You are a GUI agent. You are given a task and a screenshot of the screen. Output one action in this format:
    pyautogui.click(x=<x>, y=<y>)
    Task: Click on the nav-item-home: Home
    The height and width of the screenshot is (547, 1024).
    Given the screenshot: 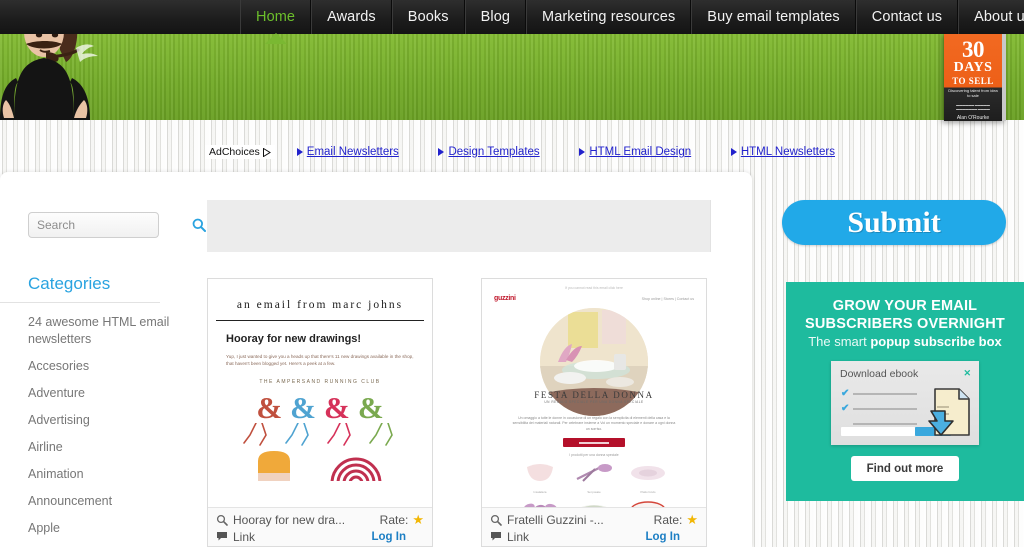 What is the action you would take?
    pyautogui.click(x=276, y=22)
    